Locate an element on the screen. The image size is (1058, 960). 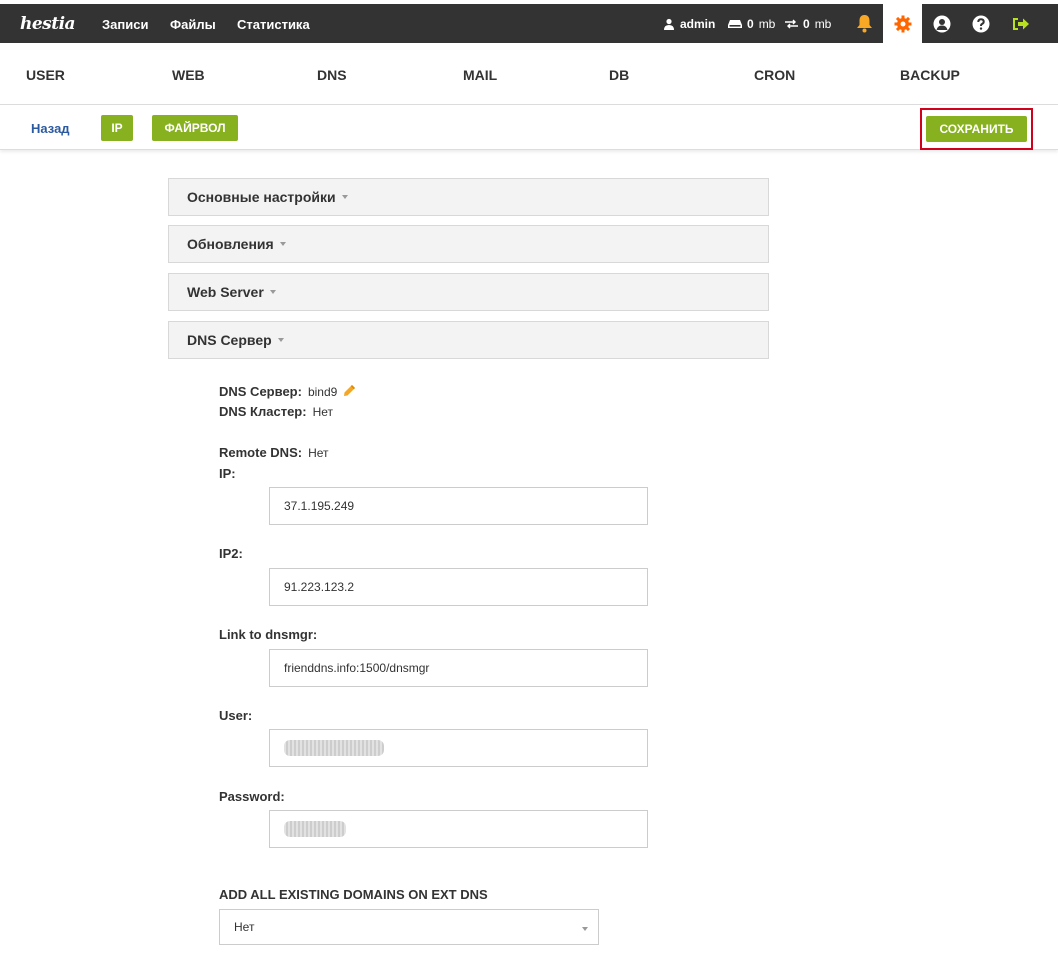
chevron-down-icon is located at coordinates (585, 929).